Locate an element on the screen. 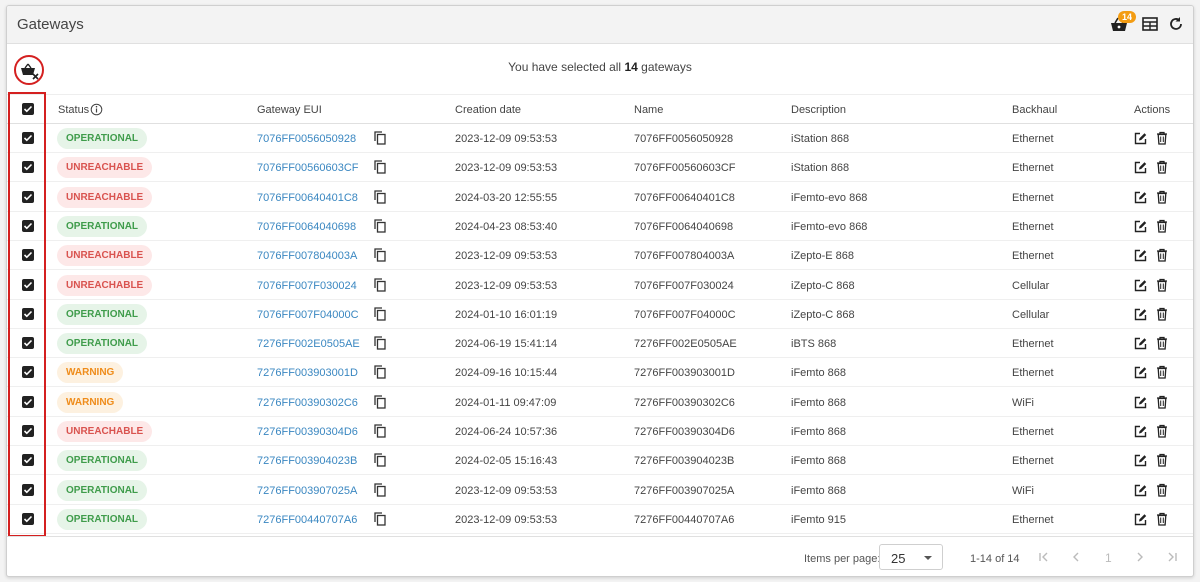 The width and height of the screenshot is (1200, 582). gateway-eui-link: 7276FF00440707A6 is located at coordinates (307, 520).